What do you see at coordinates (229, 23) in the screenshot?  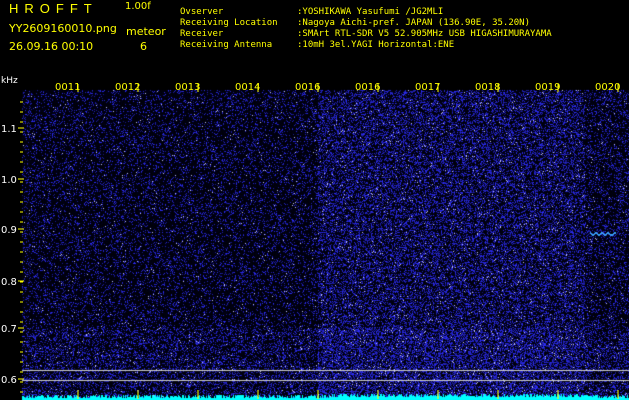 I see `info-key: Receiving Location` at bounding box center [229, 23].